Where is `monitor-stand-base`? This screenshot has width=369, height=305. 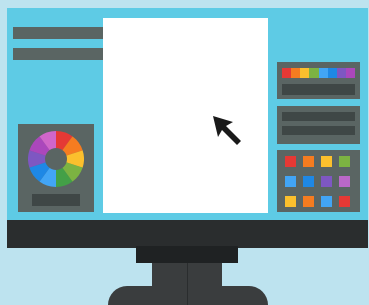
monitor-stand-base is located at coordinates (188, 295).